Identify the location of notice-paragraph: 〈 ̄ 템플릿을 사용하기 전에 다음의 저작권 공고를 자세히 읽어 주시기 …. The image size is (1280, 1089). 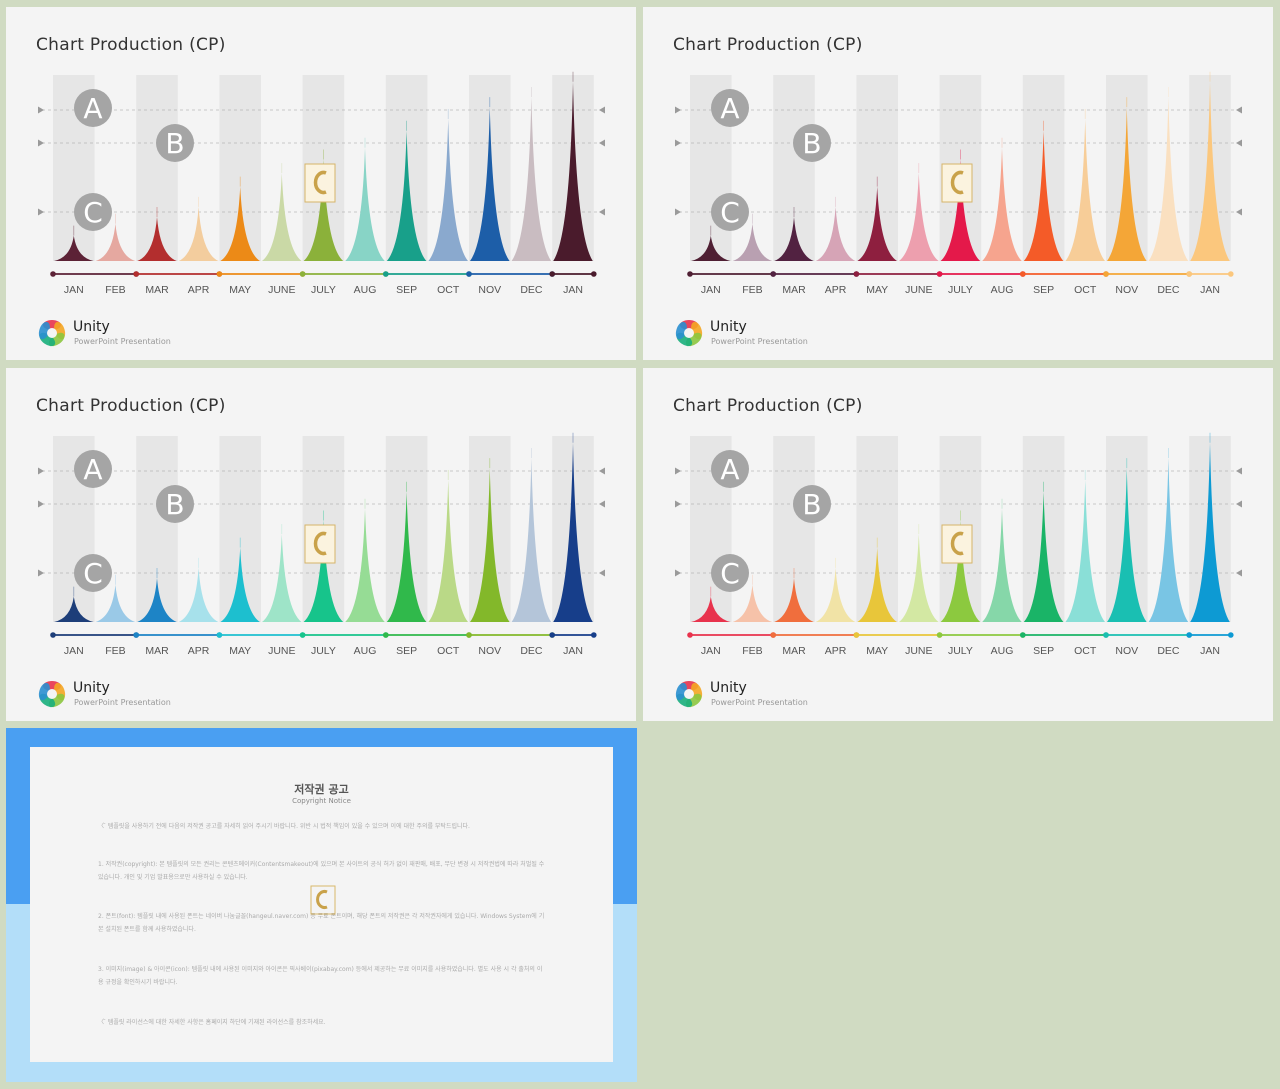
(284, 826).